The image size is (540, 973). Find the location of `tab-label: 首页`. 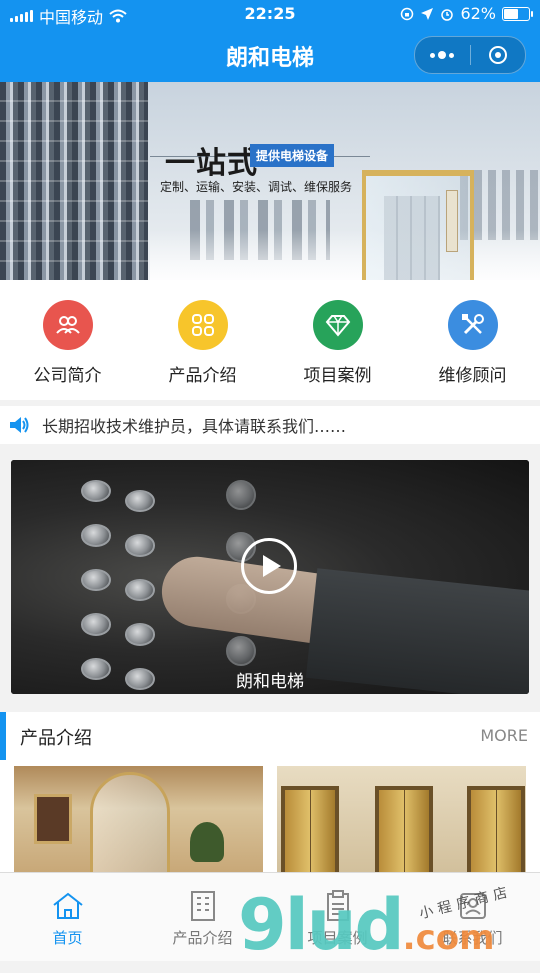

tab-label: 首页 is located at coordinates (67, 938).